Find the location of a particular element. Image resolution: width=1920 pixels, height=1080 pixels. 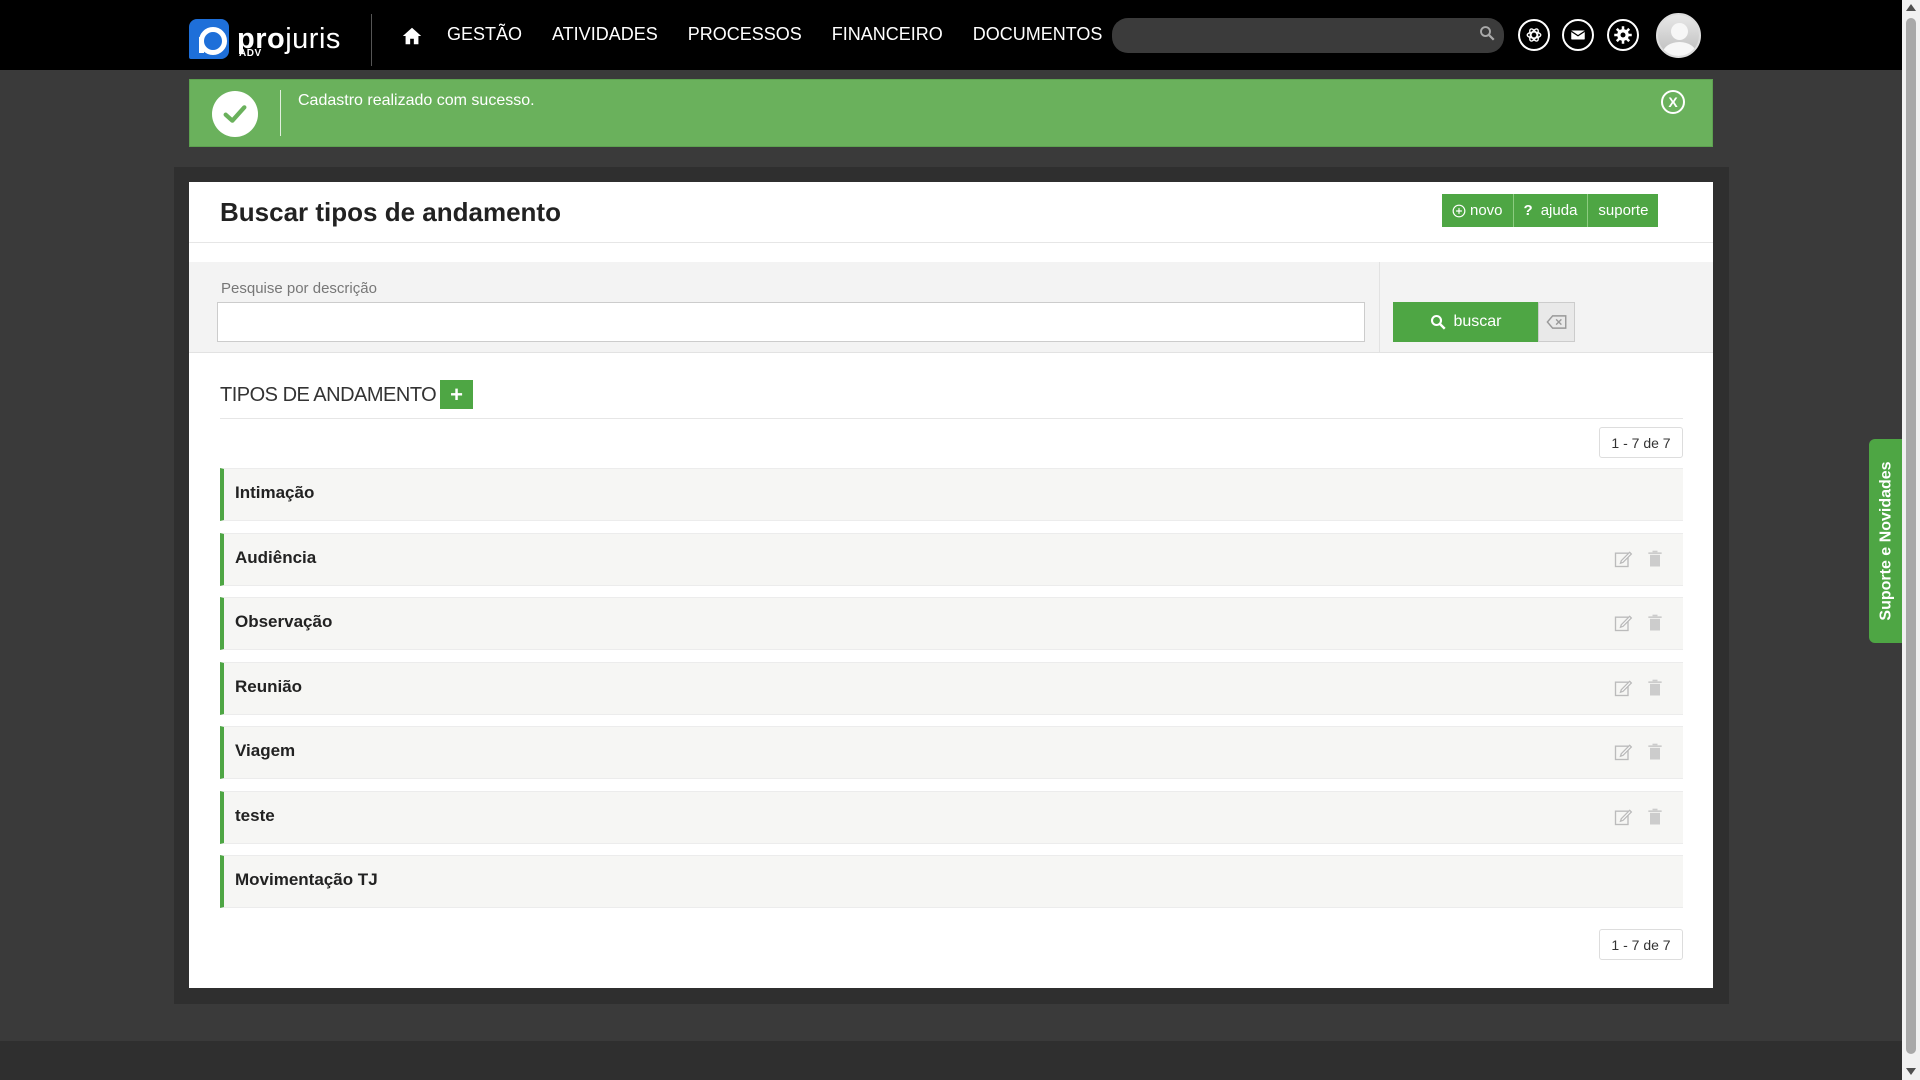

user-avatar is located at coordinates (1678, 35).